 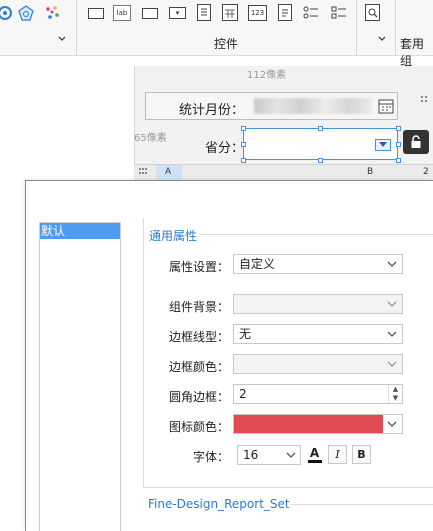 What do you see at coordinates (314, 461) in the screenshot?
I see `font-color-bar` at bounding box center [314, 461].